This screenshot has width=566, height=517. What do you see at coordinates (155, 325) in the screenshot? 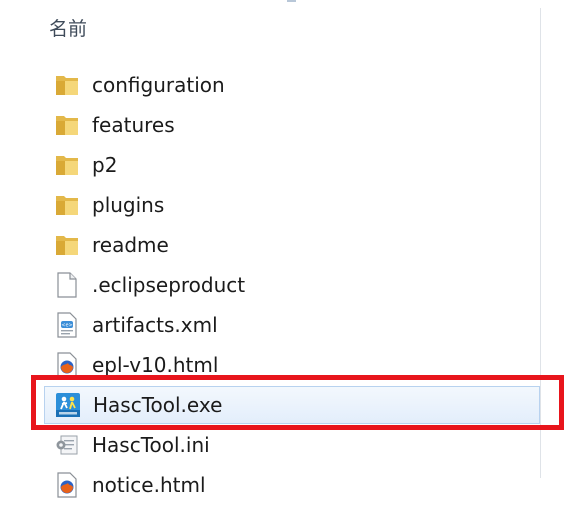
I see `file-name: artifacts.xml` at bounding box center [155, 325].